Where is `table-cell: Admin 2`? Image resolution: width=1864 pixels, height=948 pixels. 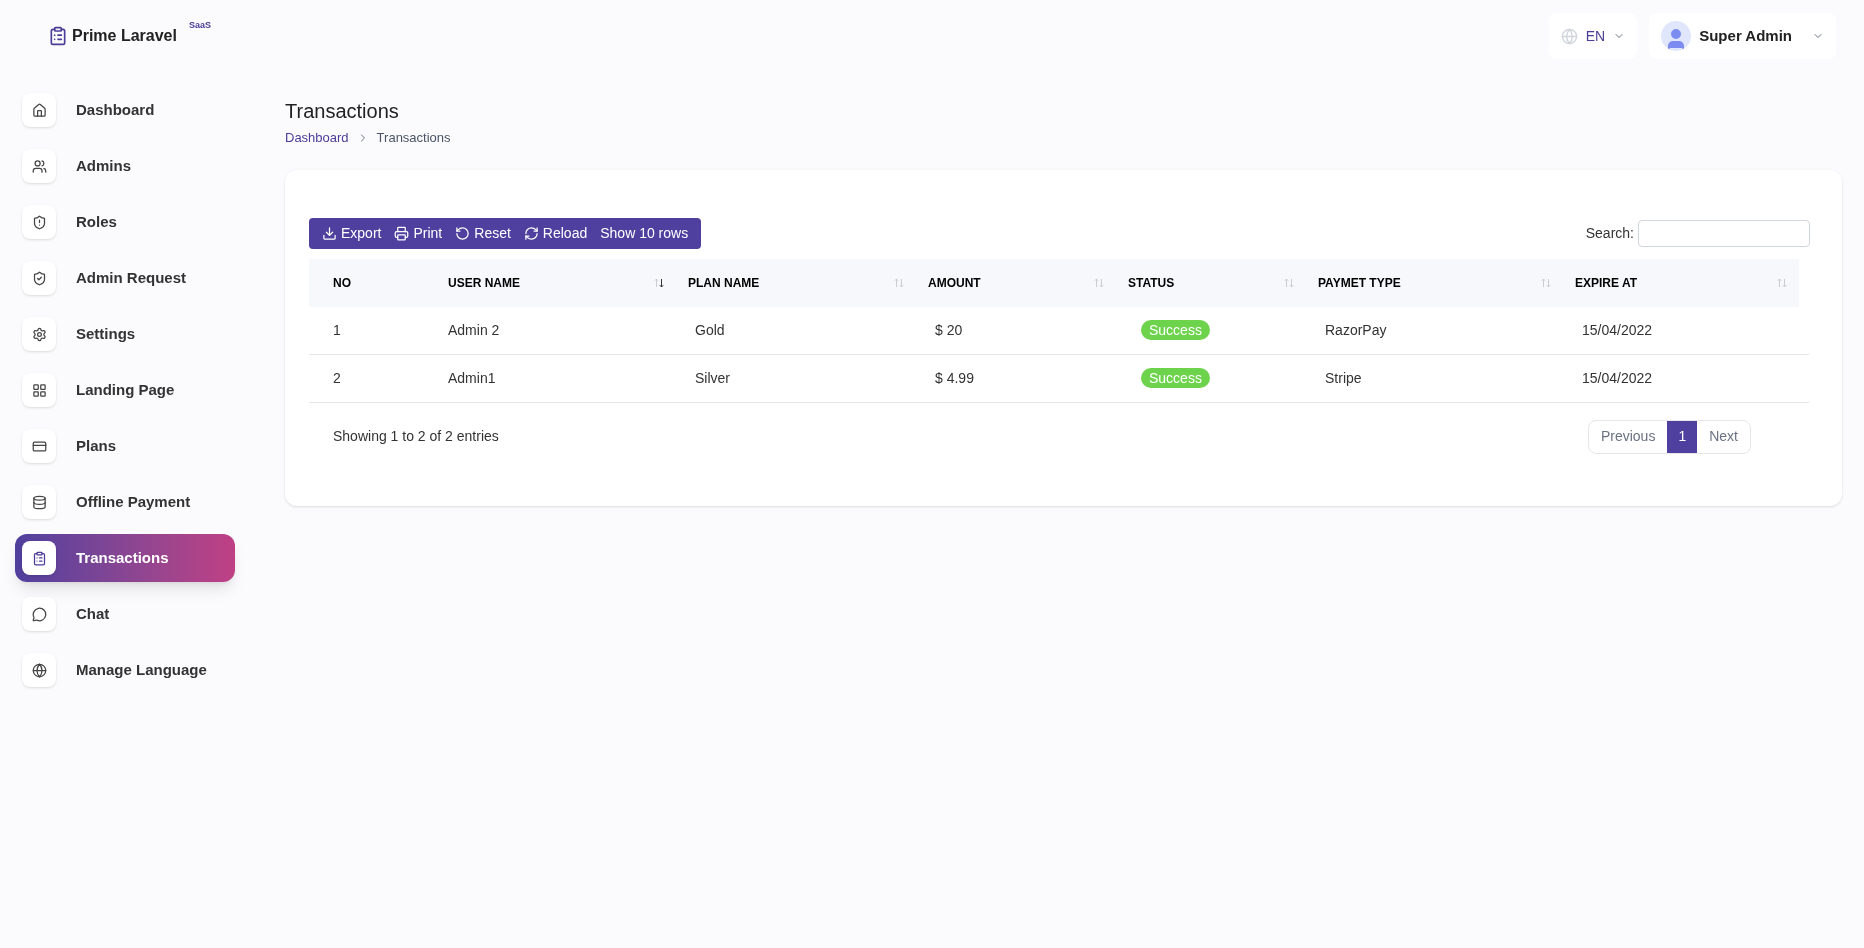 table-cell: Admin 2 is located at coordinates (474, 329).